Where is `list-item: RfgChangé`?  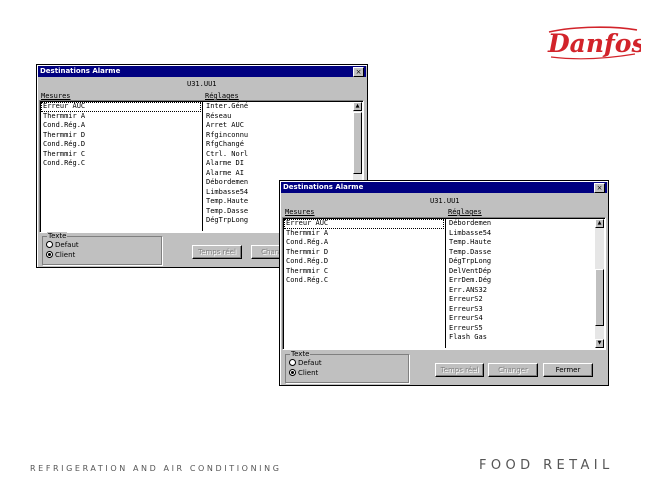
list-item: RfgChangé is located at coordinates (277, 145).